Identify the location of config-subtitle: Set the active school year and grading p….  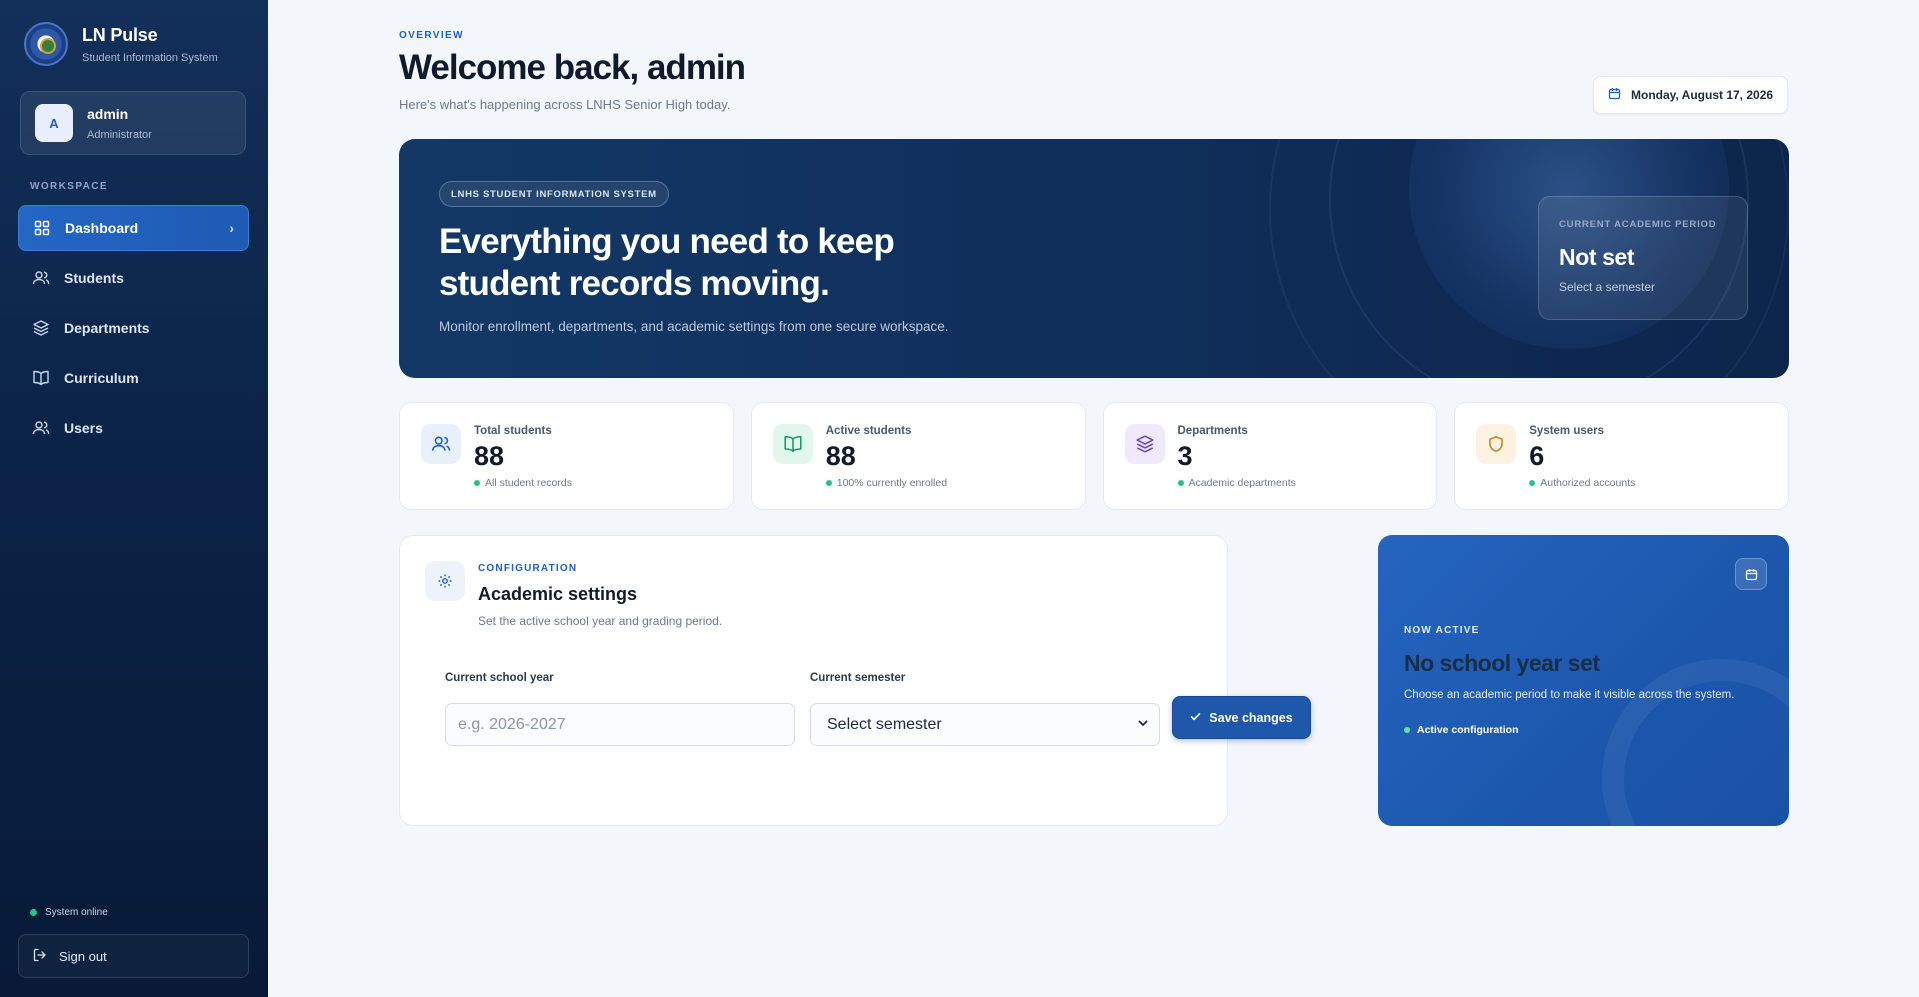
(600, 621).